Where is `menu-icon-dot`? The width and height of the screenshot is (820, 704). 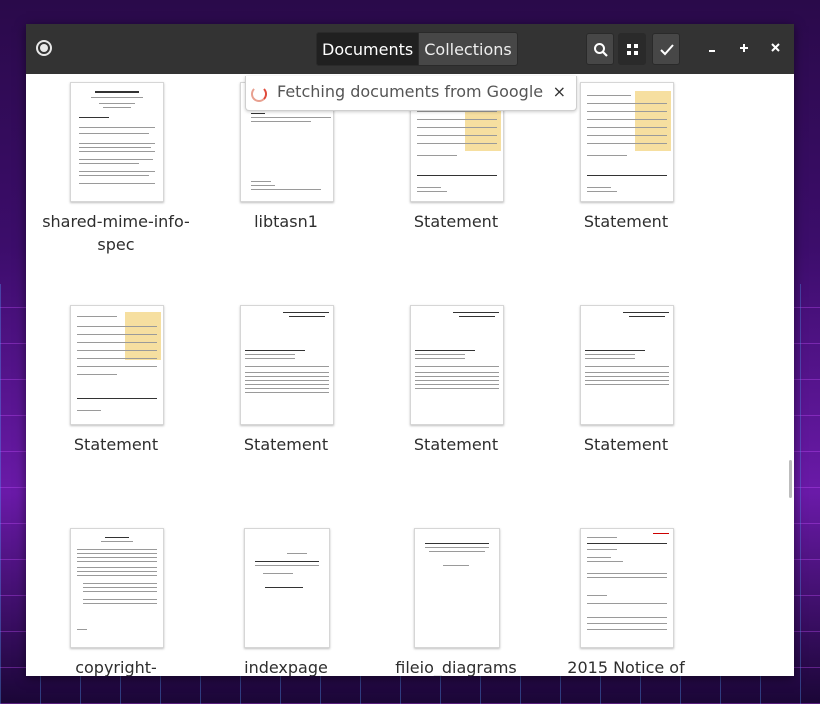 menu-icon-dot is located at coordinates (44, 48).